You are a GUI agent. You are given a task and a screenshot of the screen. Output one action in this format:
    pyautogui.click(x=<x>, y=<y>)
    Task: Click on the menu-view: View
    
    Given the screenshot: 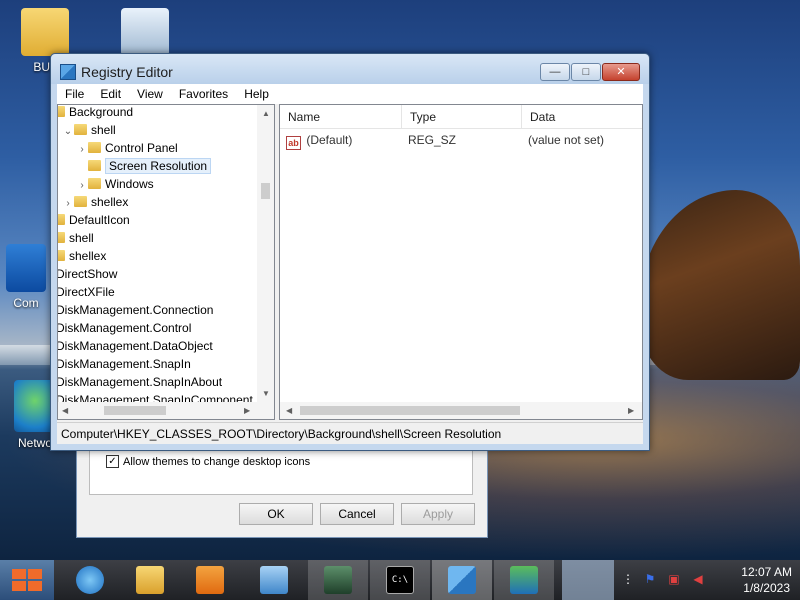 What is the action you would take?
    pyautogui.click(x=150, y=94)
    